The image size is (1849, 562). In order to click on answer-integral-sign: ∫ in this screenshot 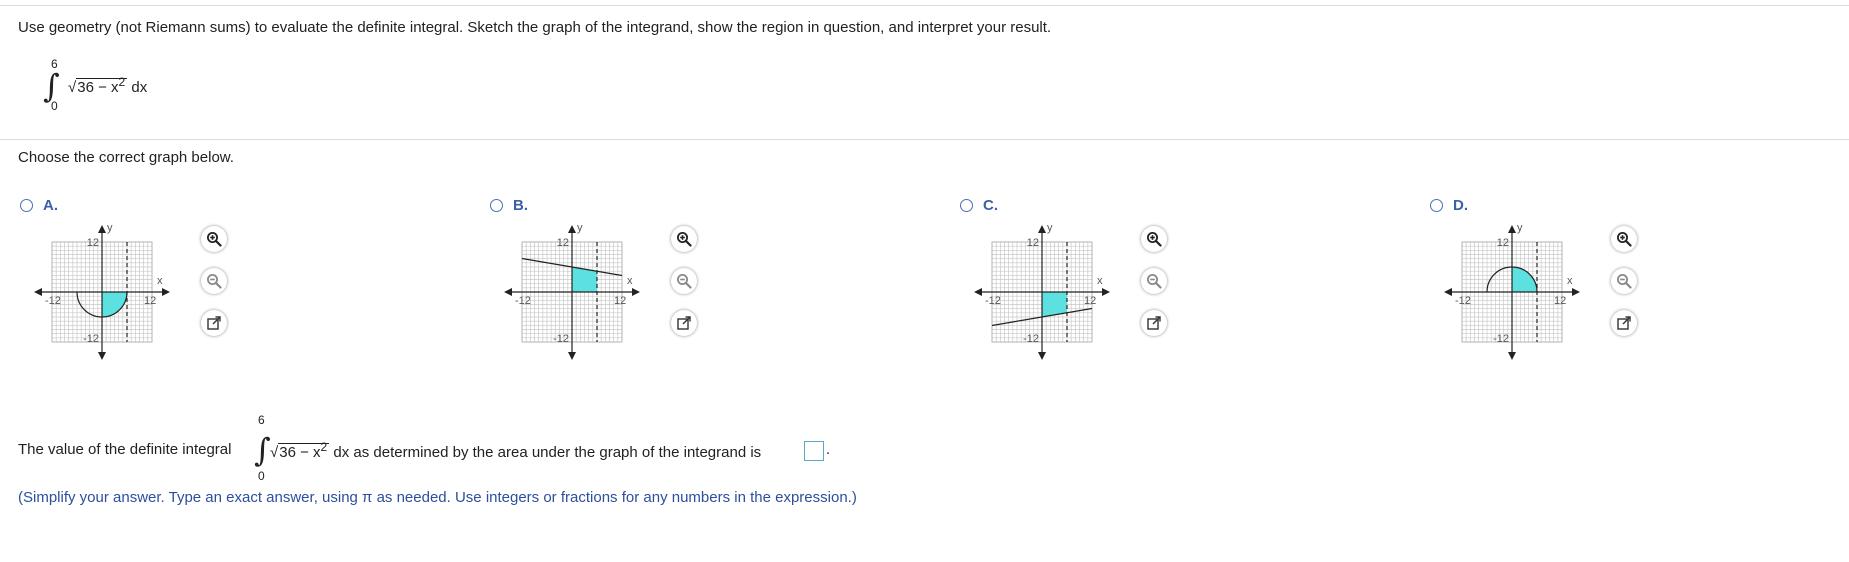, I will do `click(262, 450)`.